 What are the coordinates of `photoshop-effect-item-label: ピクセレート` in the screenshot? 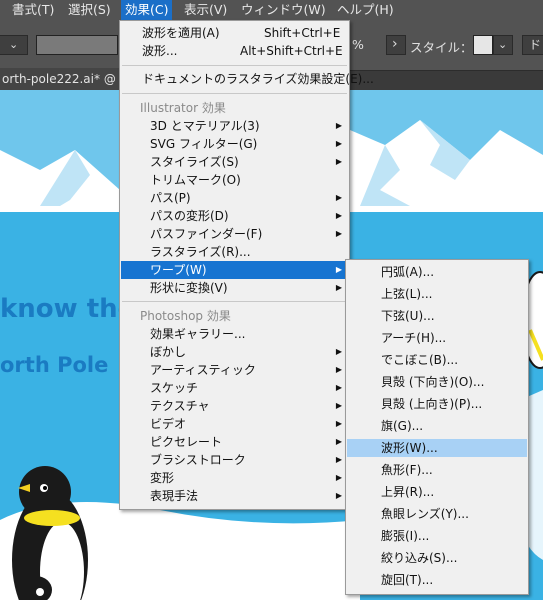 It's located at (186, 442).